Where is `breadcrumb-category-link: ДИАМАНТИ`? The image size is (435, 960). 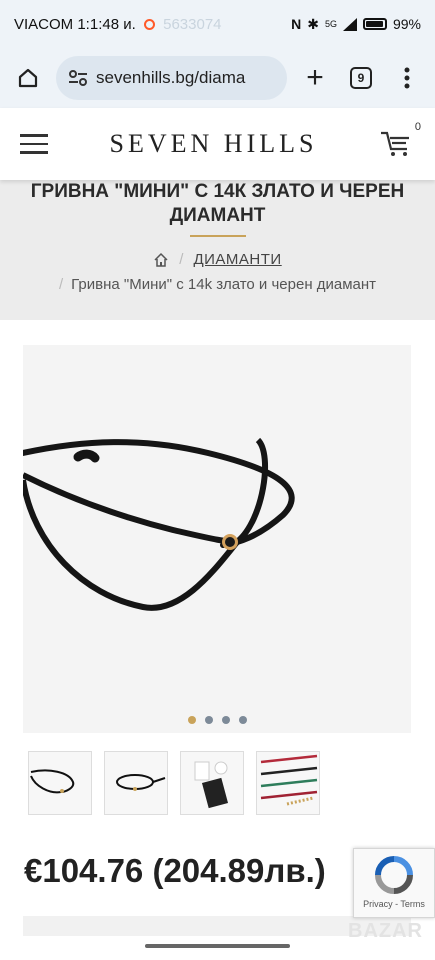 breadcrumb-category-link: ДИАМАНТИ is located at coordinates (237, 259).